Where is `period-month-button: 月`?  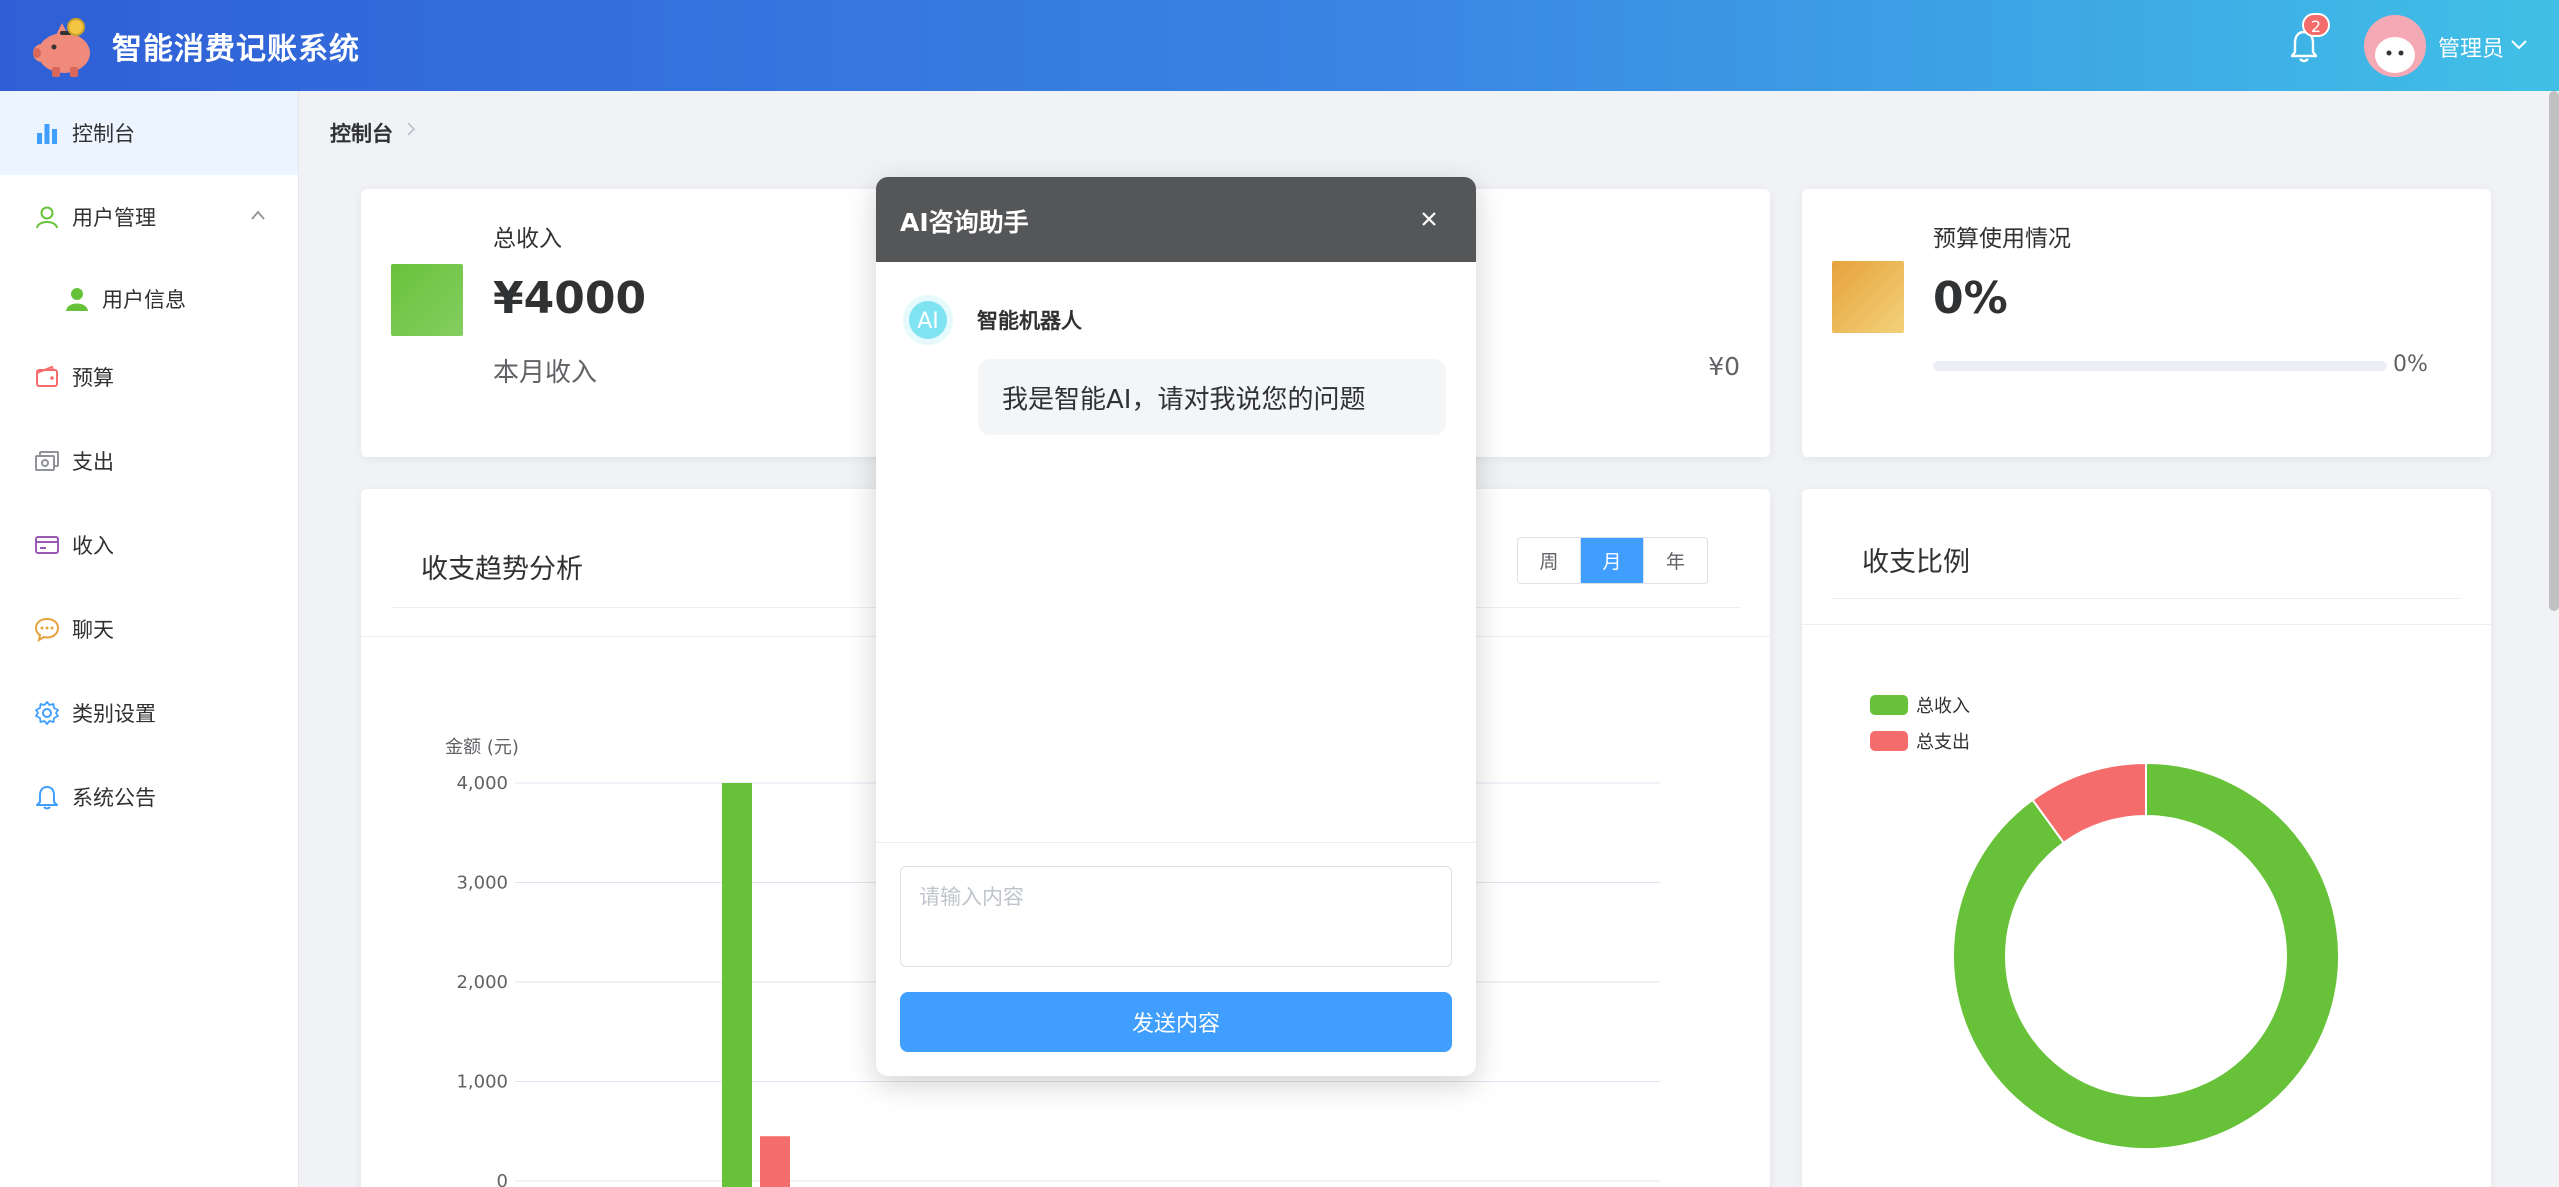 period-month-button: 月 is located at coordinates (1612, 560).